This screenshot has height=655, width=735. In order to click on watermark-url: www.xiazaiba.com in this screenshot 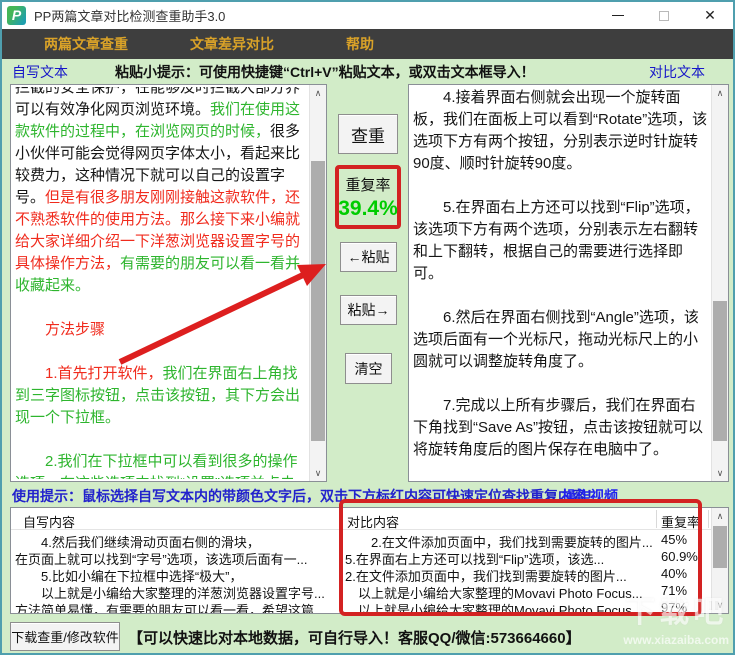, I will do `click(676, 640)`.